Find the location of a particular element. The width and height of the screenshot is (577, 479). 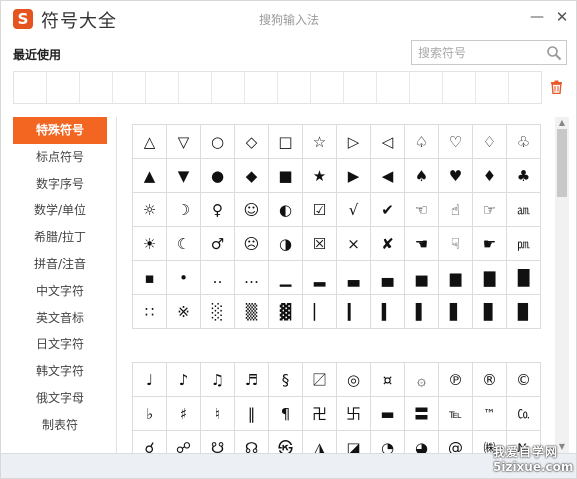

symbol-cell: ㏇ is located at coordinates (524, 414).